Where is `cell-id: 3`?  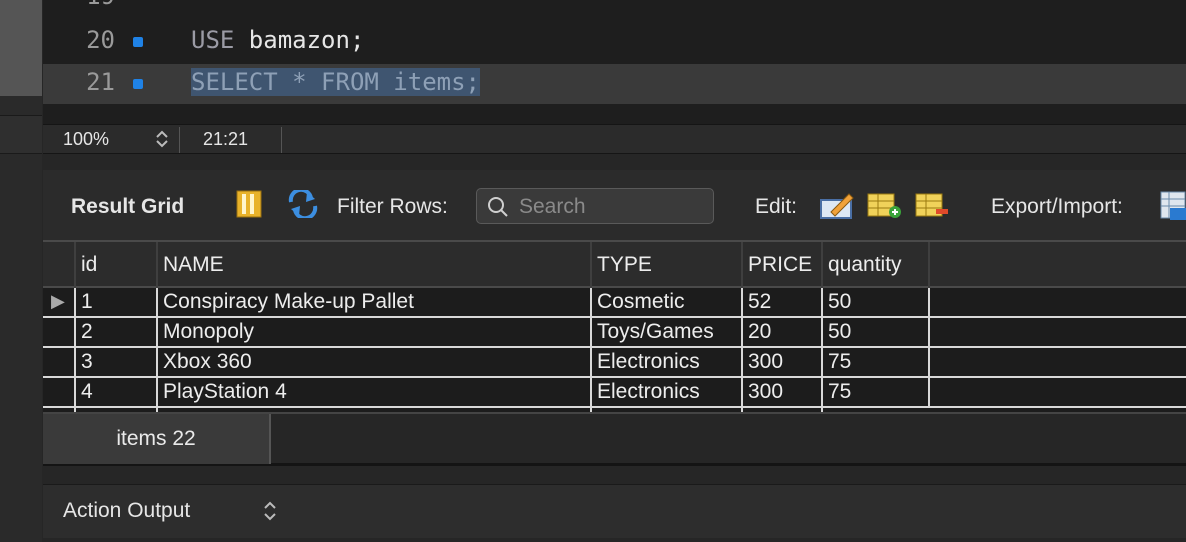 cell-id: 3 is located at coordinates (115, 362).